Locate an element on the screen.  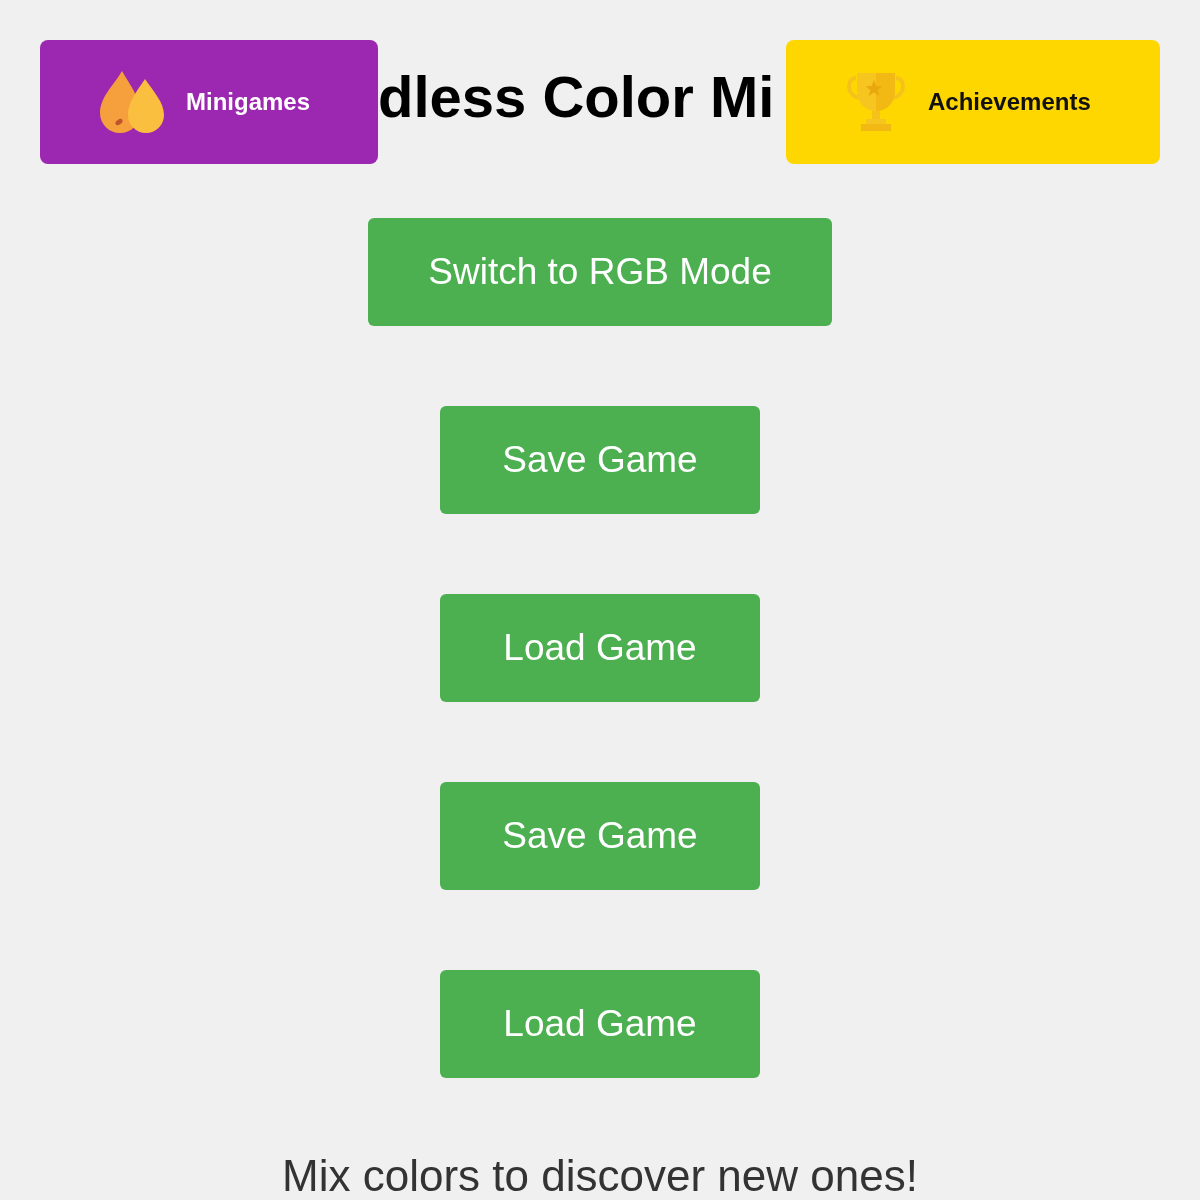
minigames-button: Minigames is located at coordinates (209, 102).